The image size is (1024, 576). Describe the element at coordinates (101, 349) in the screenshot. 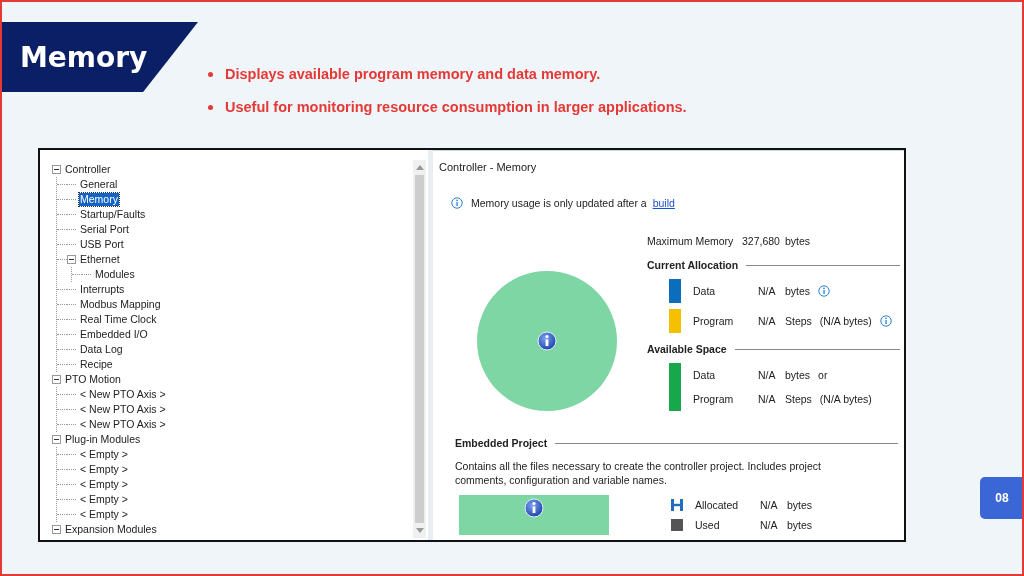

I see `tree-item: Data Log` at that location.